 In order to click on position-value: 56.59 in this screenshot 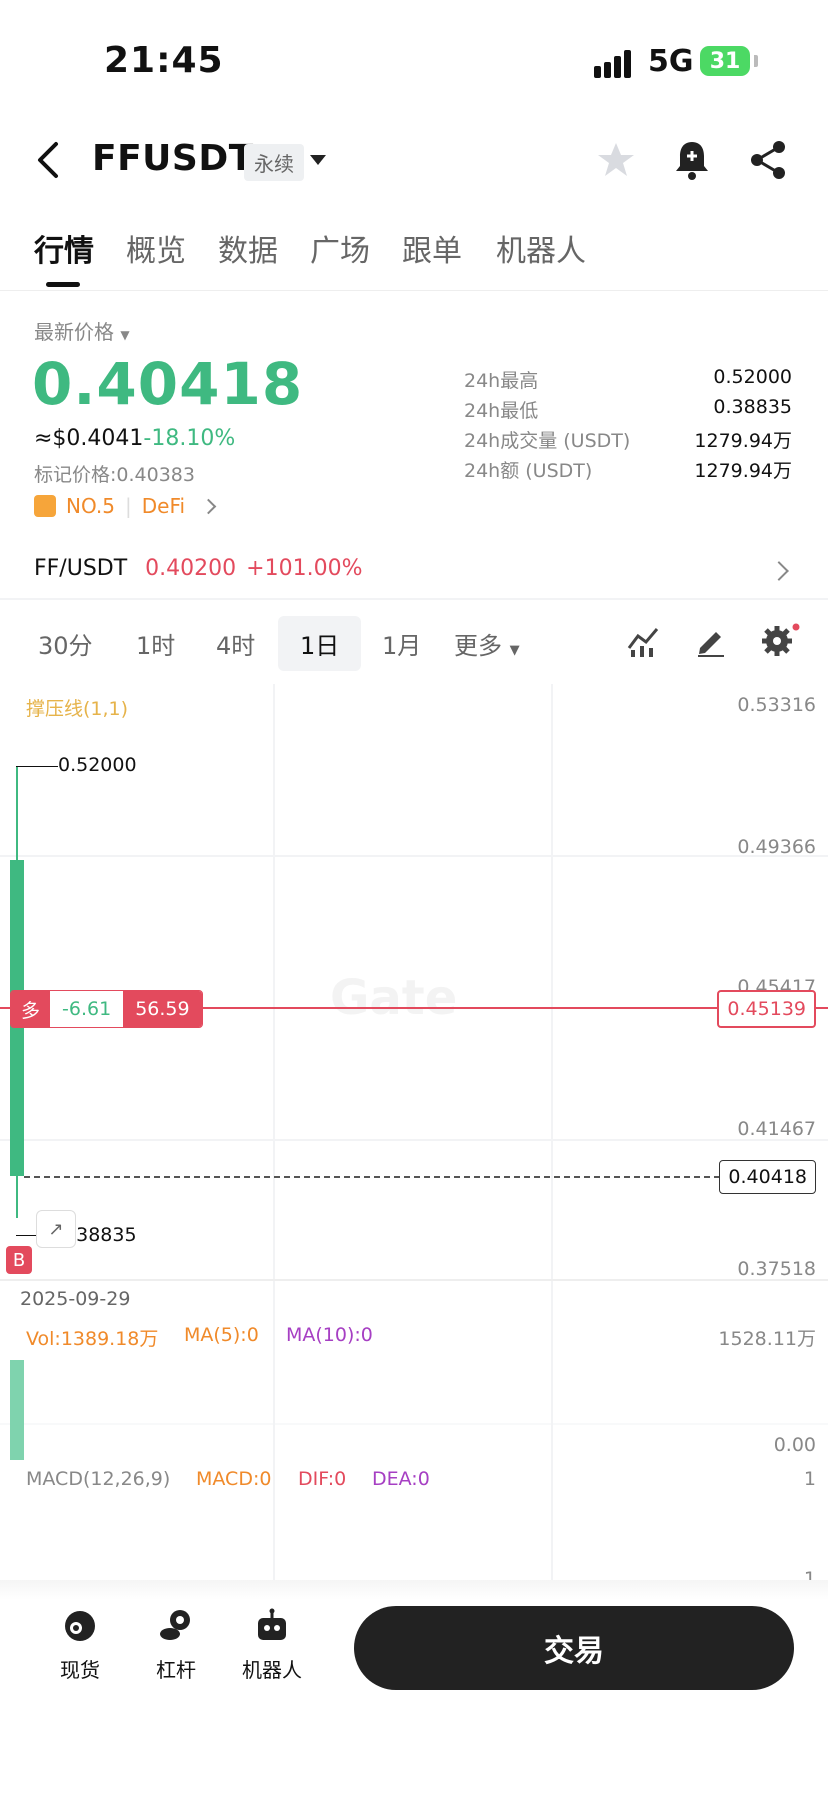, I will do `click(162, 1009)`.